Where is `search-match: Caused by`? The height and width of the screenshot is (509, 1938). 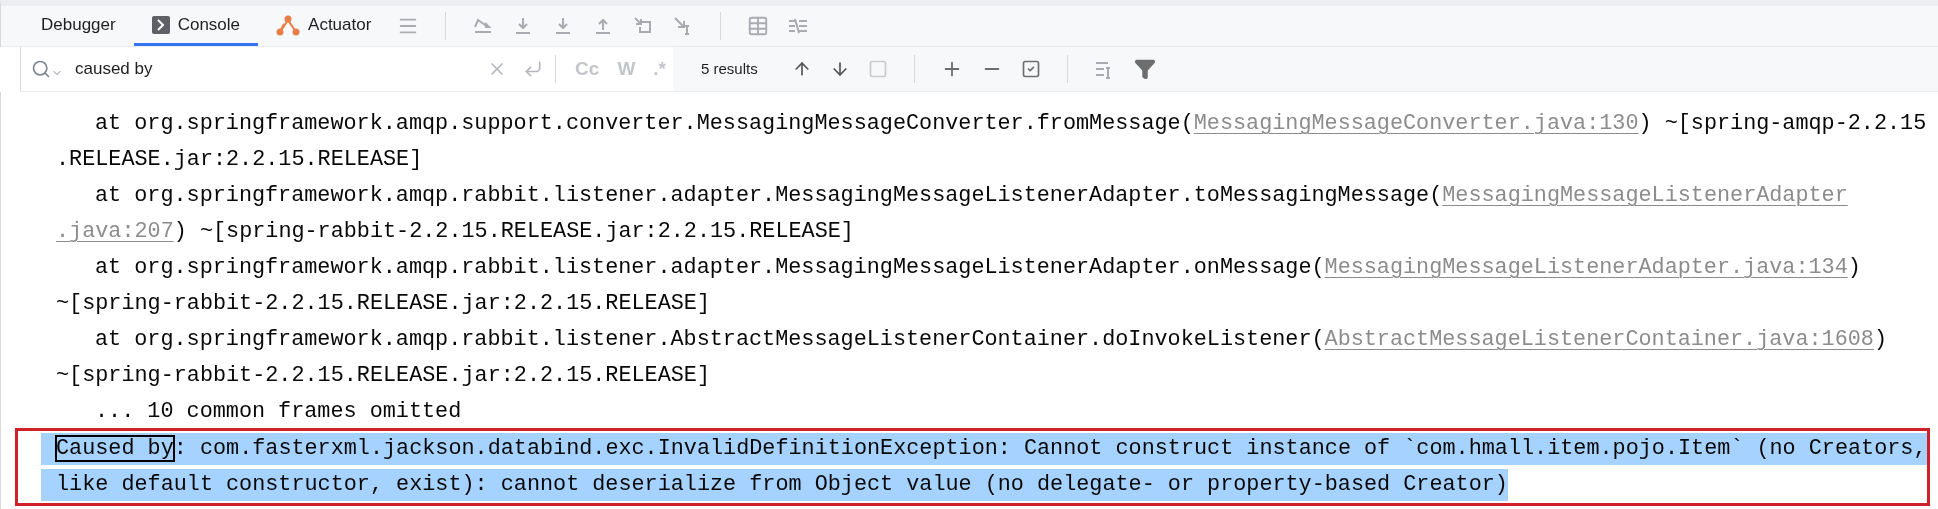
search-match: Caused by is located at coordinates (115, 448).